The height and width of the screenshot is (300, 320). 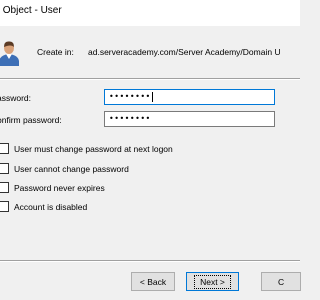 I want to click on user-icon, so click(x=9, y=53).